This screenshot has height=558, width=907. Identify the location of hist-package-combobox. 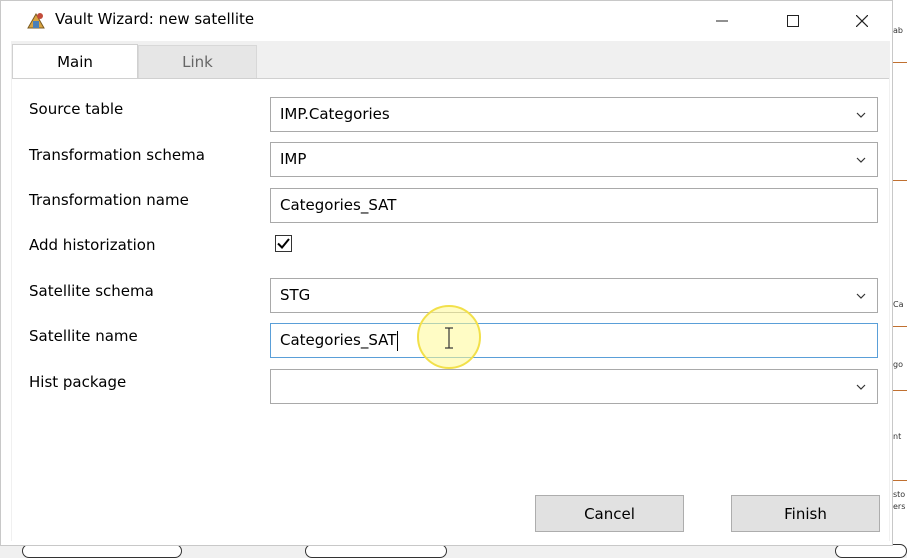
(574, 386).